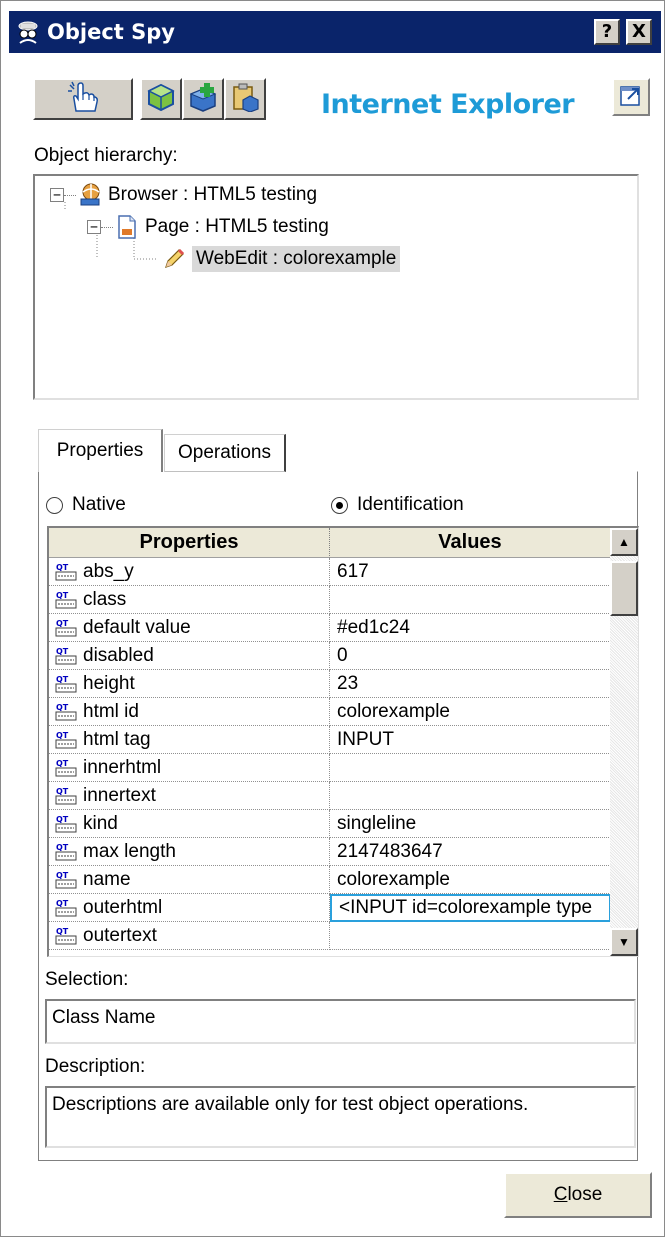 This screenshot has width=665, height=1237. Describe the element at coordinates (100, 450) in the screenshot. I see `tab-properties: Properties` at that location.